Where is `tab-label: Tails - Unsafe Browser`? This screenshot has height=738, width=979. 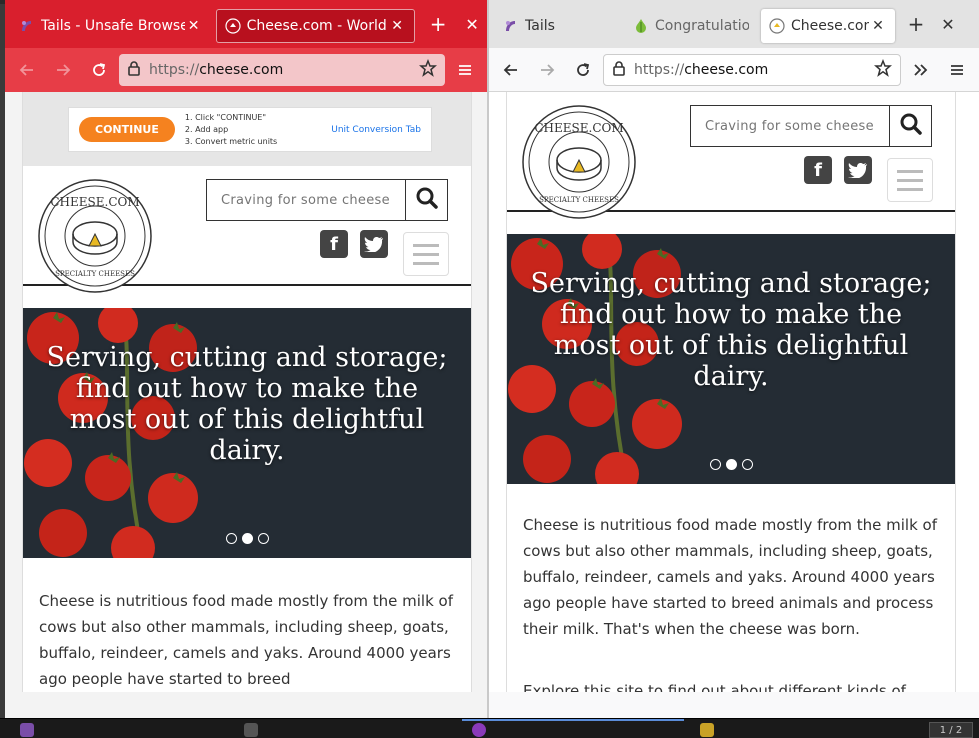
tab-label: Tails - Unsafe Browser is located at coordinates (113, 26).